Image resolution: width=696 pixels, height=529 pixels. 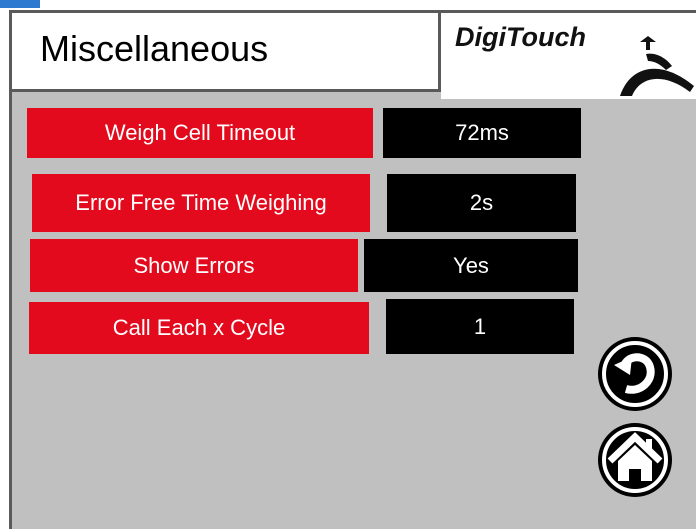 What do you see at coordinates (348, 5) in the screenshot?
I see `top-strip` at bounding box center [348, 5].